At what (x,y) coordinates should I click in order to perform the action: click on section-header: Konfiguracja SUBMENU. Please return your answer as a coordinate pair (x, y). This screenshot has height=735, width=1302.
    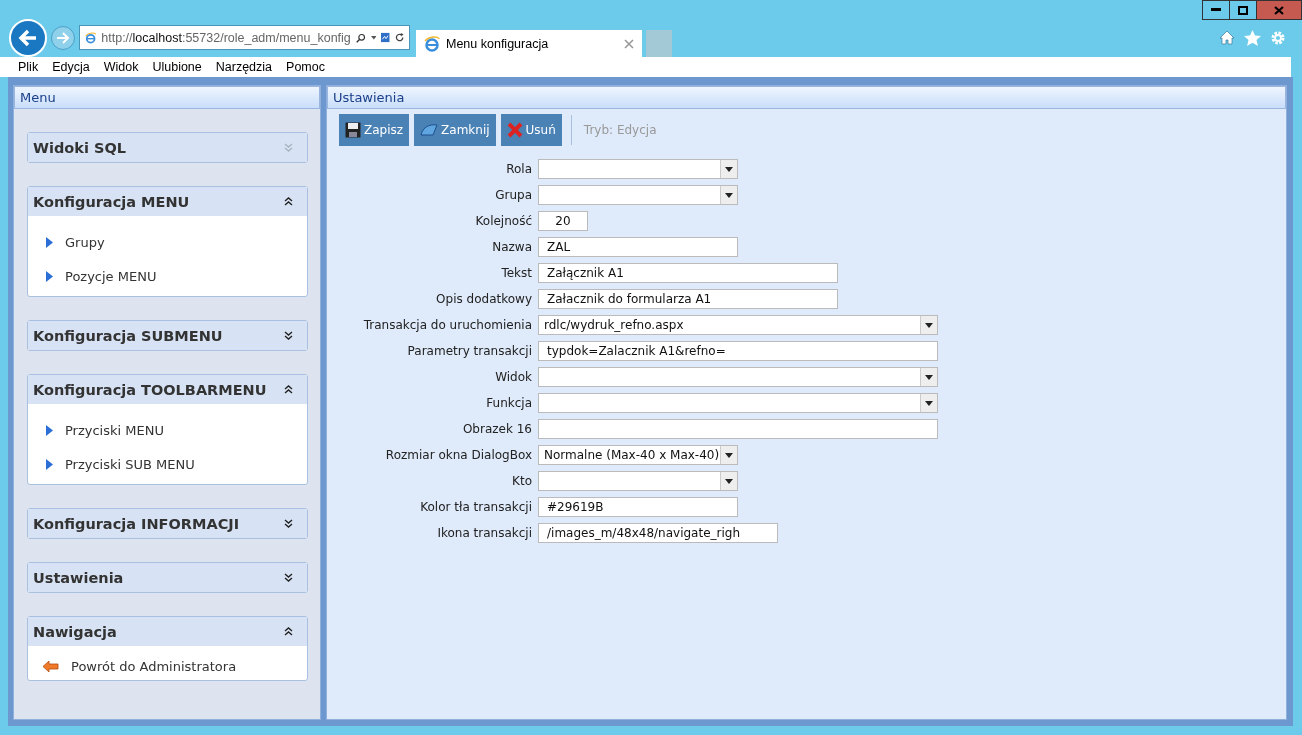
    Looking at the image, I should click on (167, 335).